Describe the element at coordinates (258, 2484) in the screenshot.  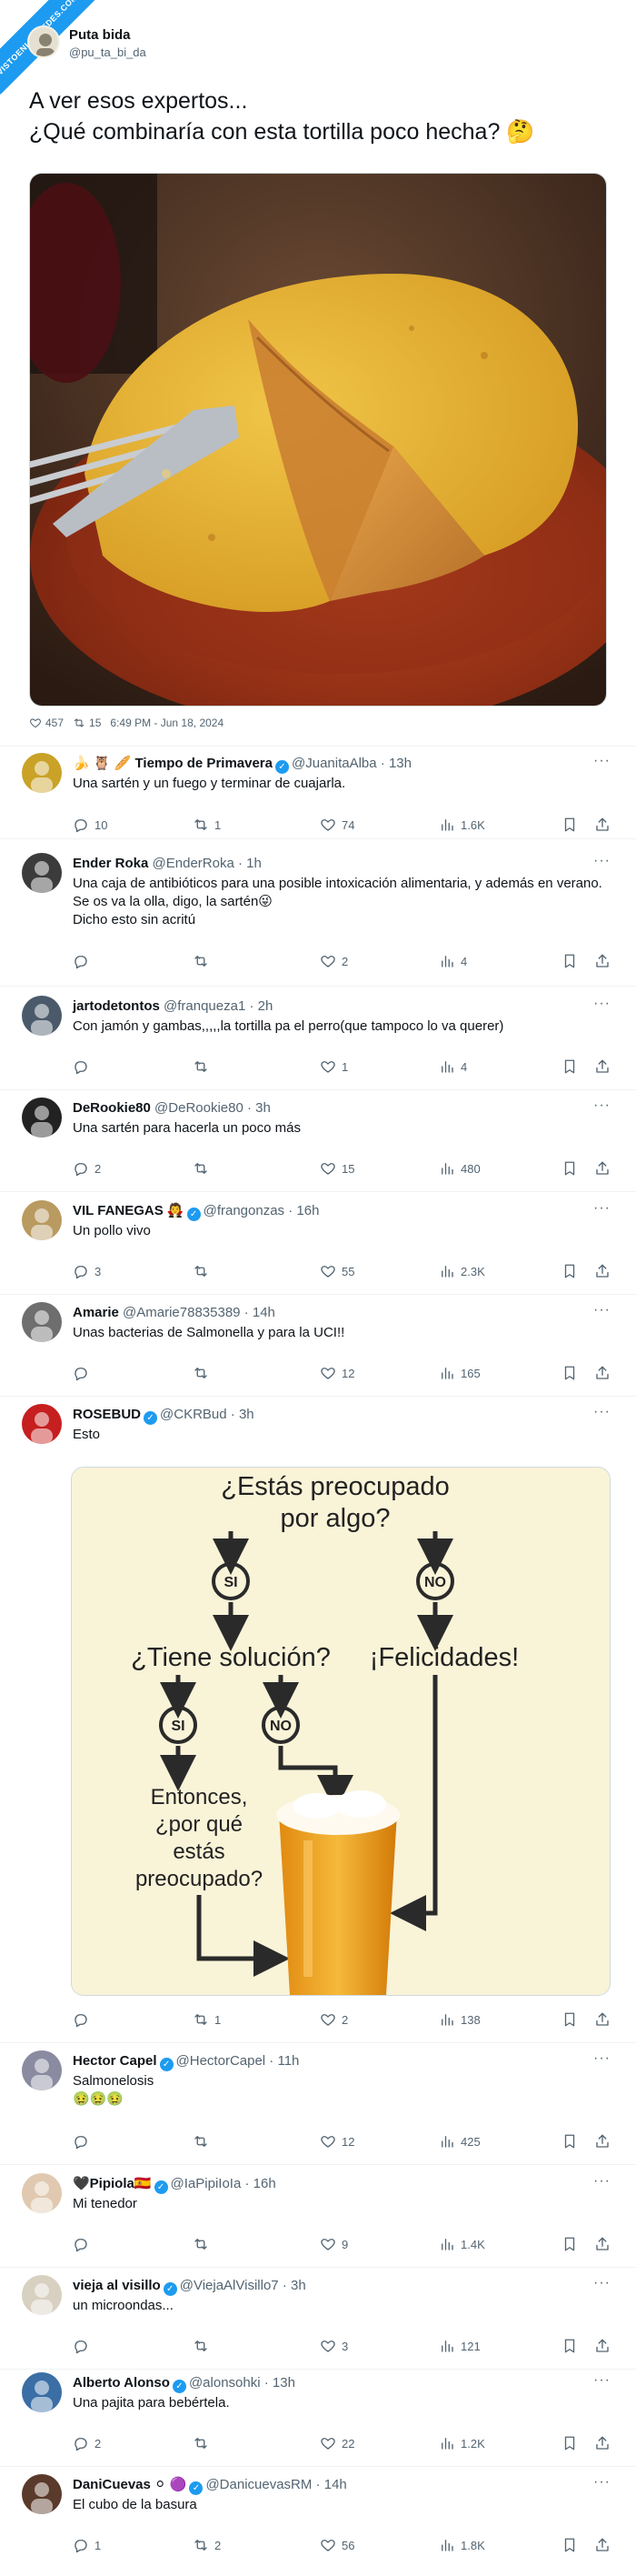
I see `reply-author-handle: @DanicuevasRM` at that location.